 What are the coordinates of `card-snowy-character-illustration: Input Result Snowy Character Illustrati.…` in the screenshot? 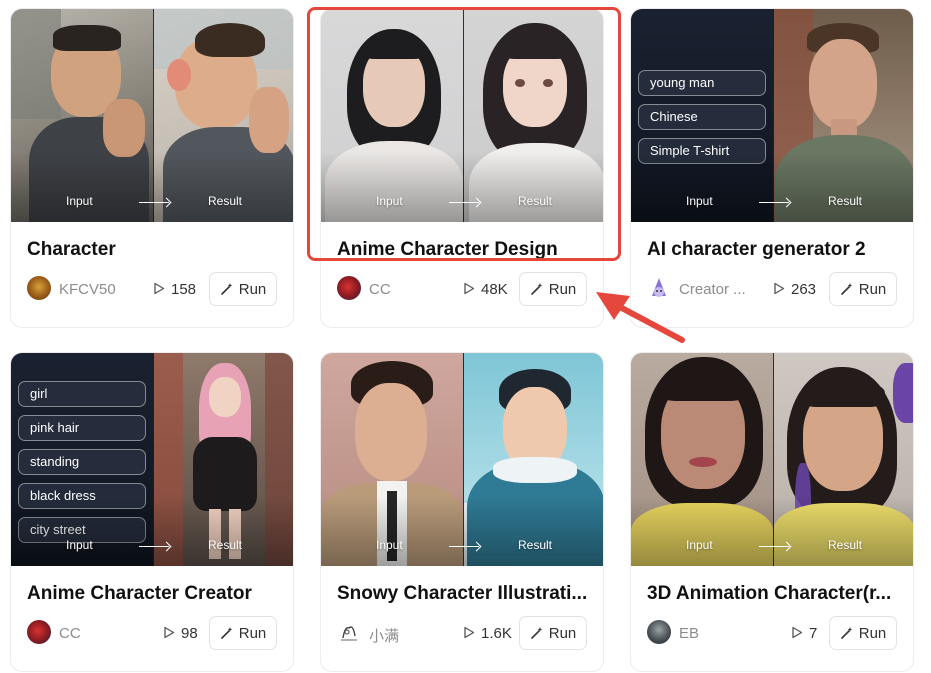 It's located at (462, 512).